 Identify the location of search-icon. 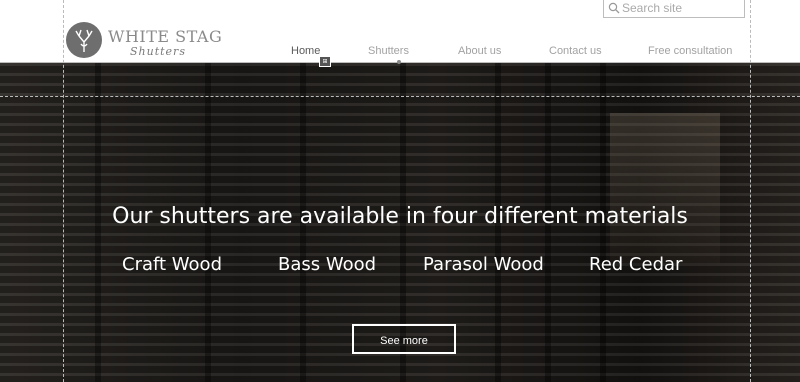
(614, 8).